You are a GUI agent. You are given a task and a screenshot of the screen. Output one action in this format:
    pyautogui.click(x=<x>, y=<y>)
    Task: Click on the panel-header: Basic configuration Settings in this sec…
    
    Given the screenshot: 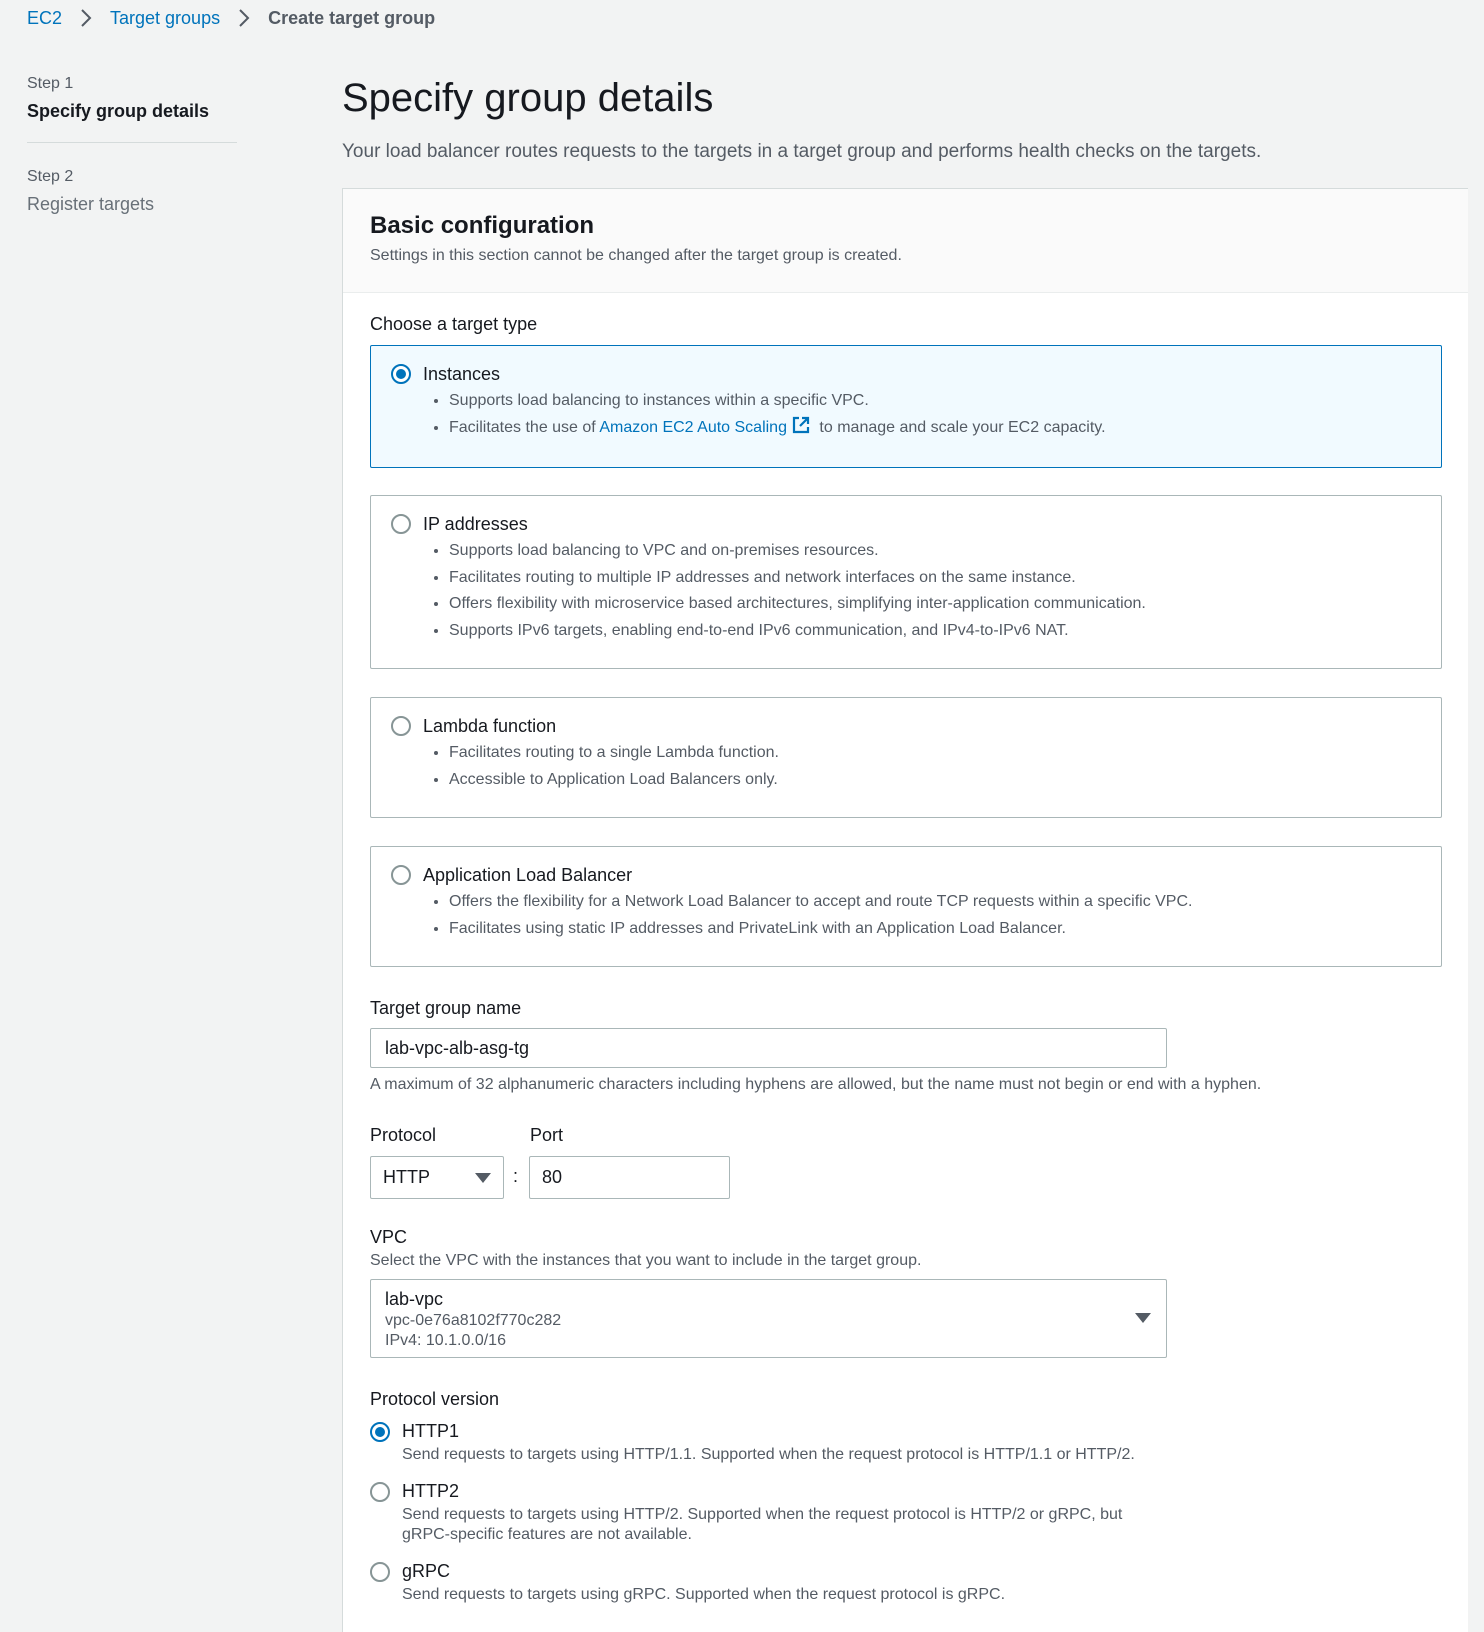 What is the action you would take?
    pyautogui.click(x=905, y=241)
    